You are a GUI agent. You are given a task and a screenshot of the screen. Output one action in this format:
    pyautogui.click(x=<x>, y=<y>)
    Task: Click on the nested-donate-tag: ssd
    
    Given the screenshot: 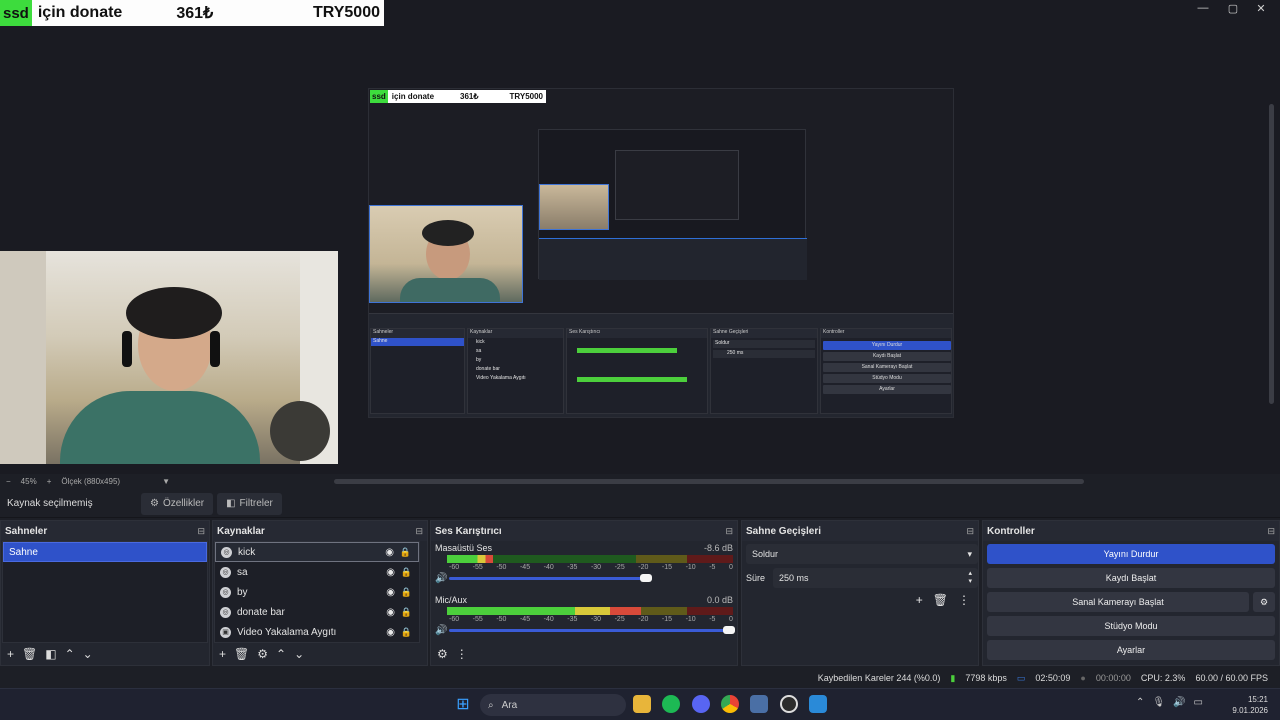 What is the action you would take?
    pyautogui.click(x=379, y=96)
    